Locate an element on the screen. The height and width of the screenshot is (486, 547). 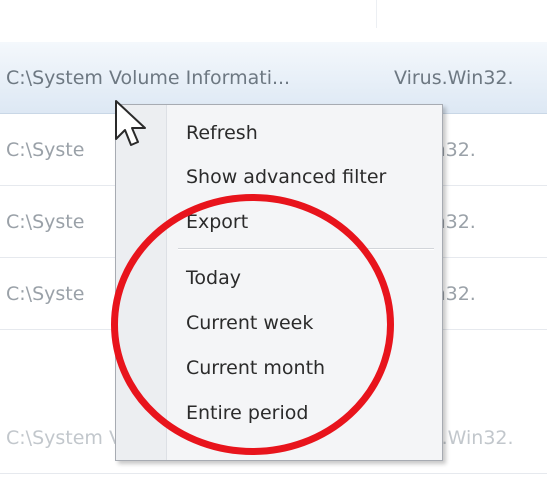
menu-item-show-advanced-filter: Show advanced filter is located at coordinates (302, 177).